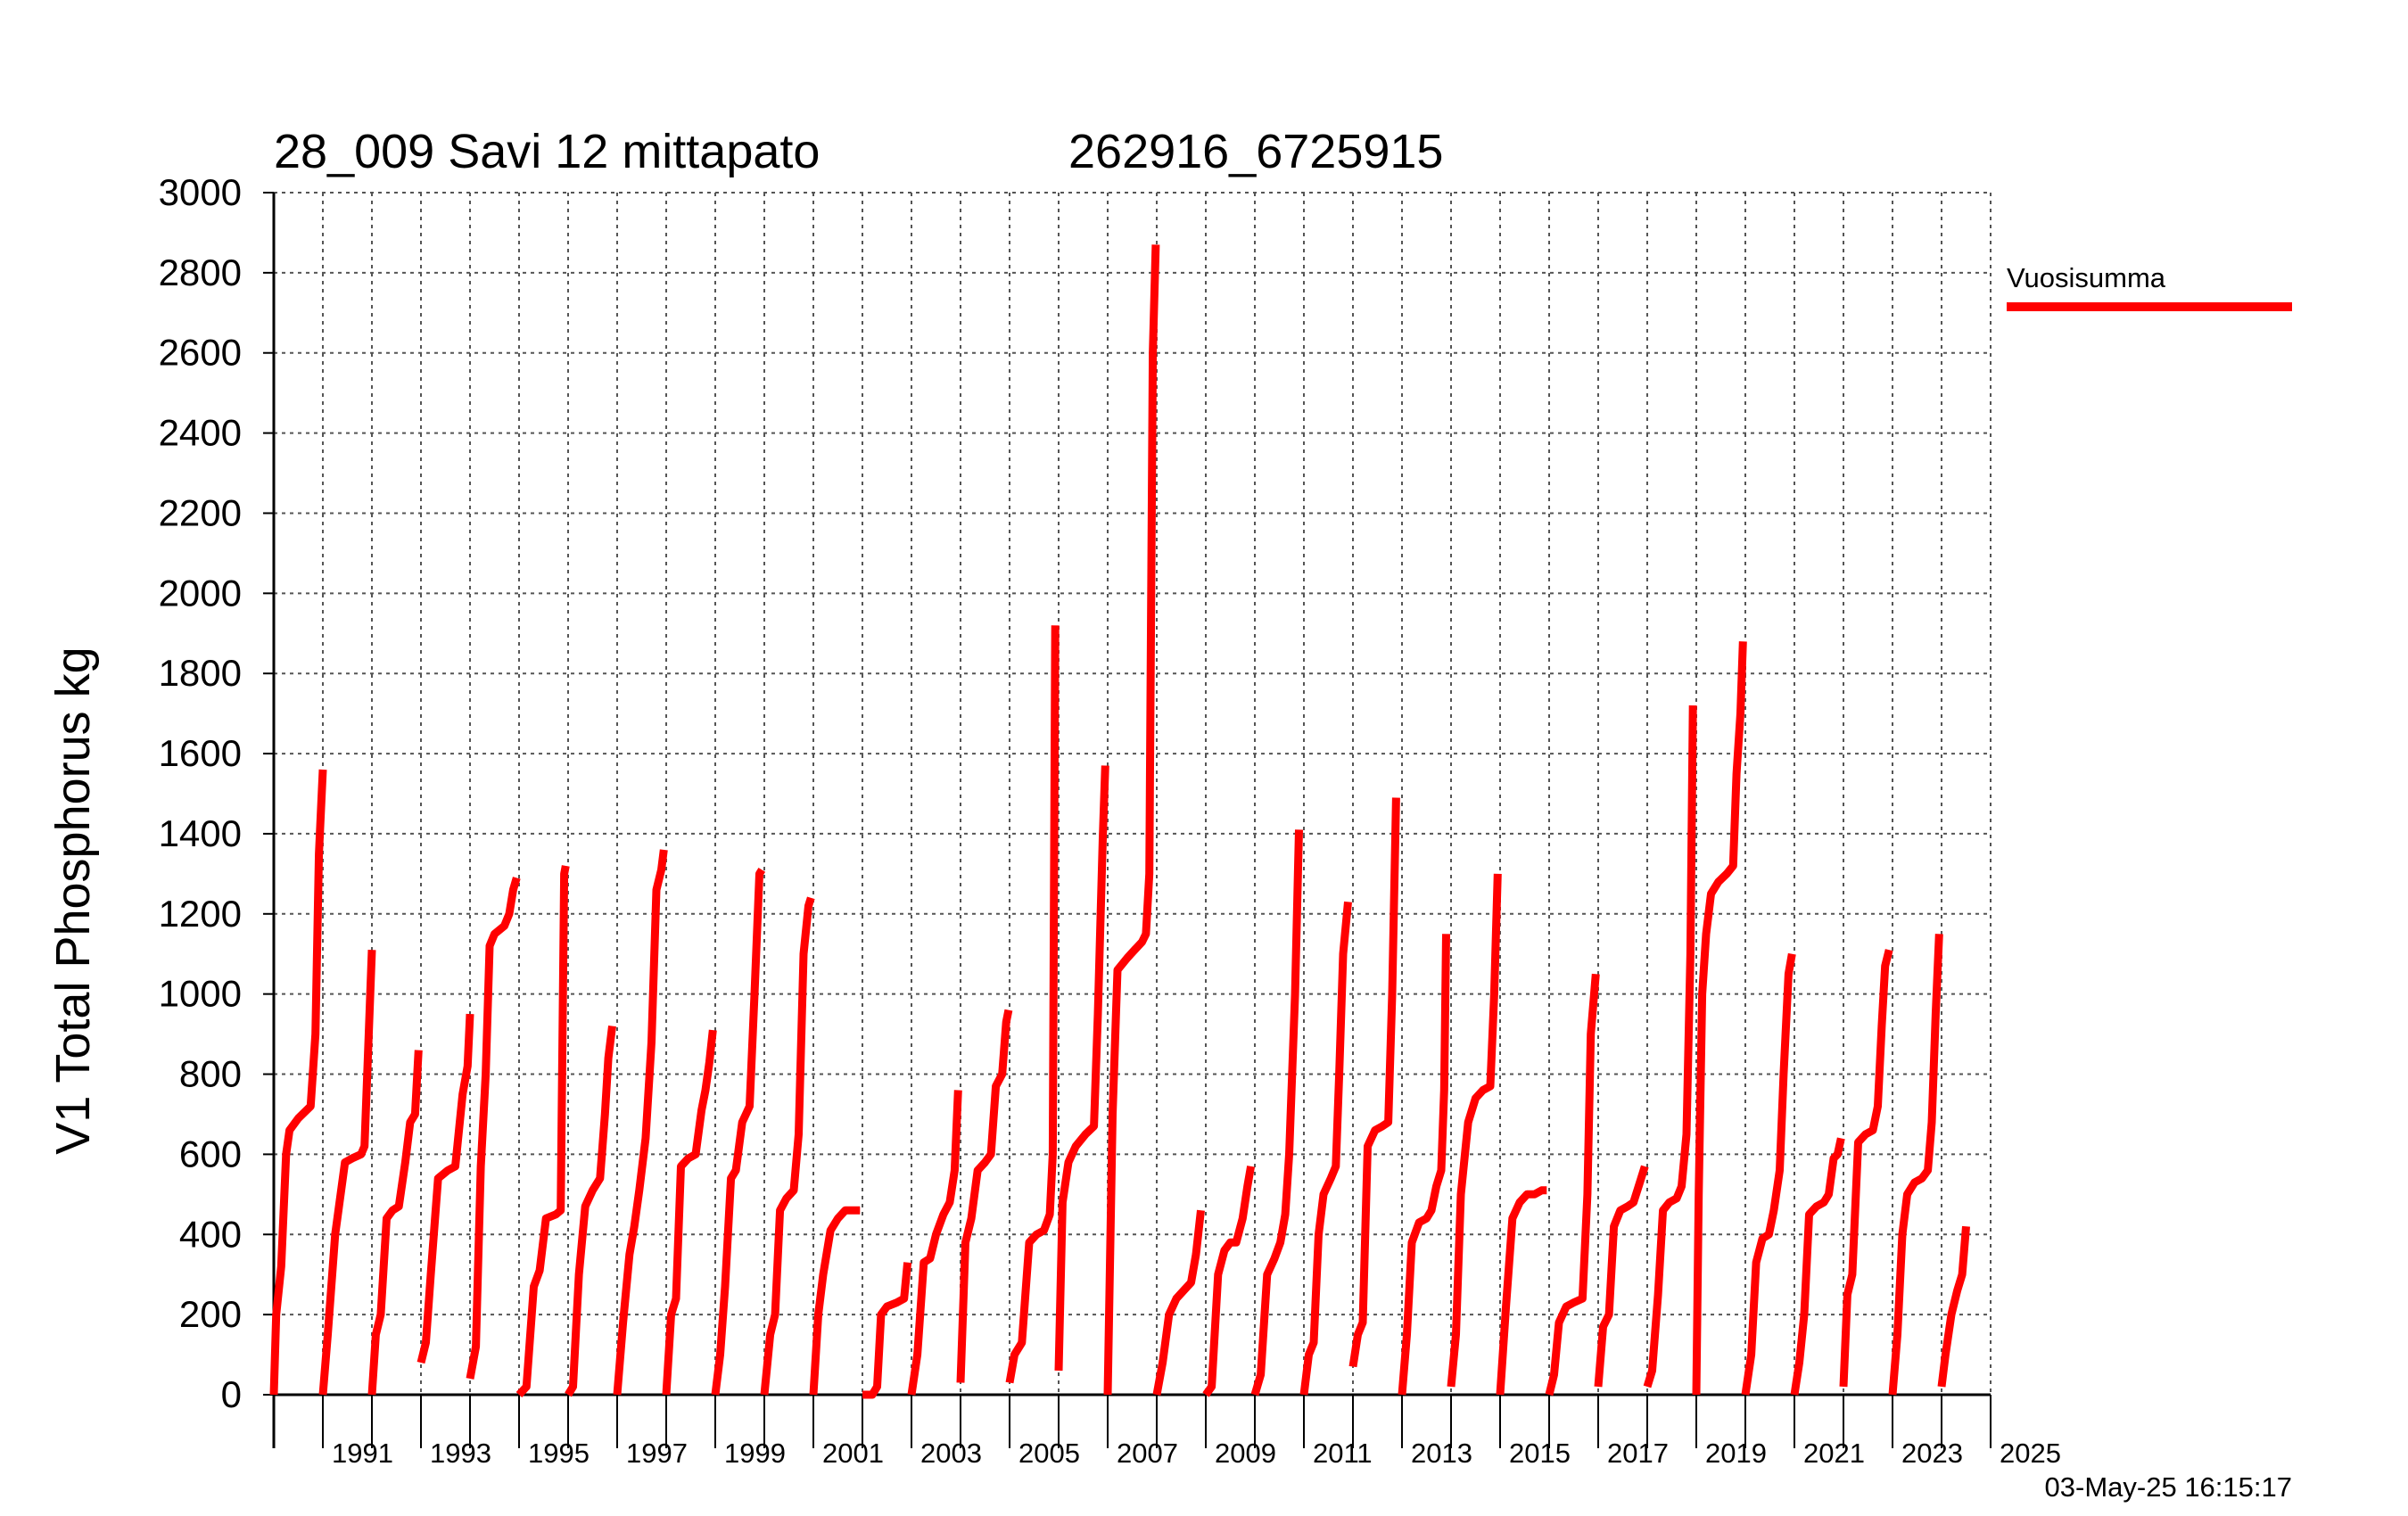 This screenshot has width=2408, height=1516. What do you see at coordinates (1441, 1453) in the screenshot?
I see `x-tick-label: 2013` at bounding box center [1441, 1453].